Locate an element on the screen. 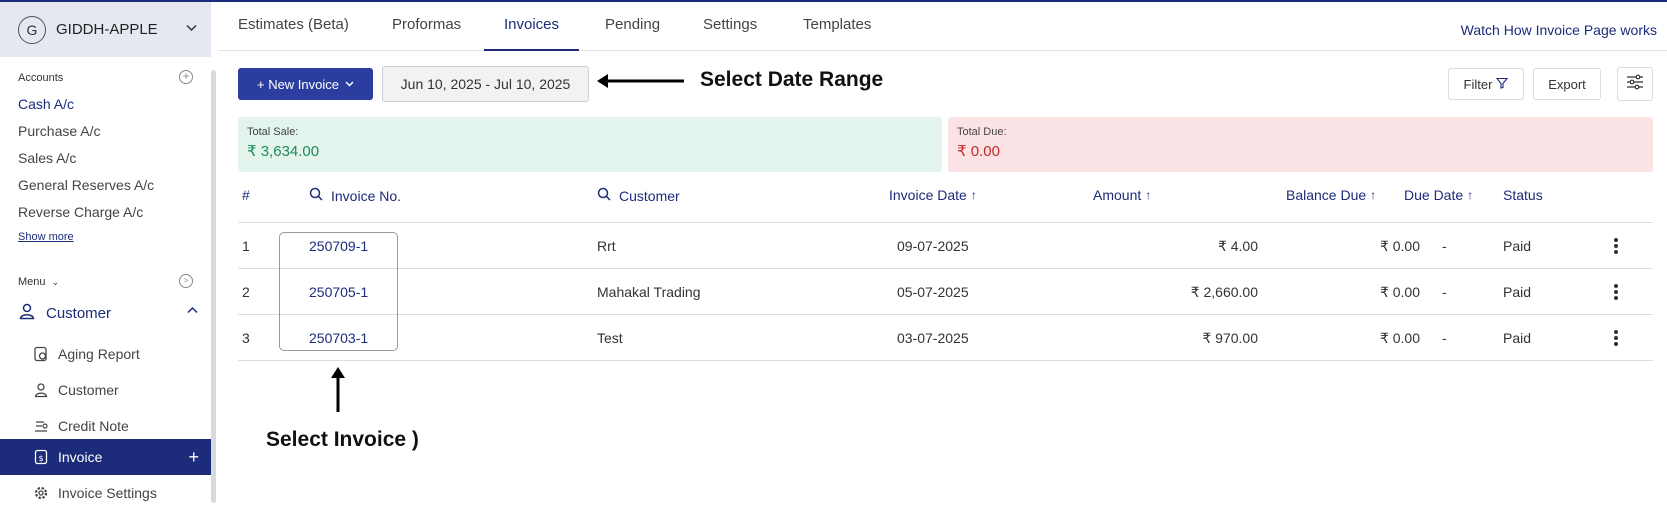 This screenshot has width=1667, height=505. total-due-card: Total Due: ₹ 0.00 is located at coordinates (1300, 144).